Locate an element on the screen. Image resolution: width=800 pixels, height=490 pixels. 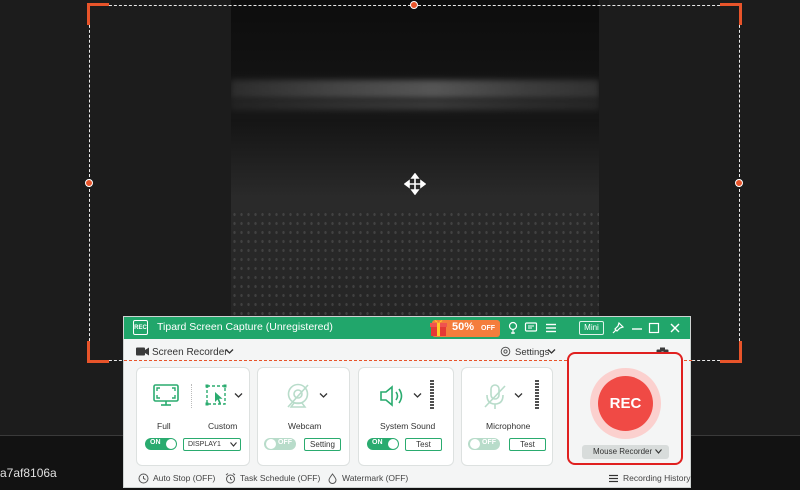
display-select: DISPLAY1 is located at coordinates (212, 444).